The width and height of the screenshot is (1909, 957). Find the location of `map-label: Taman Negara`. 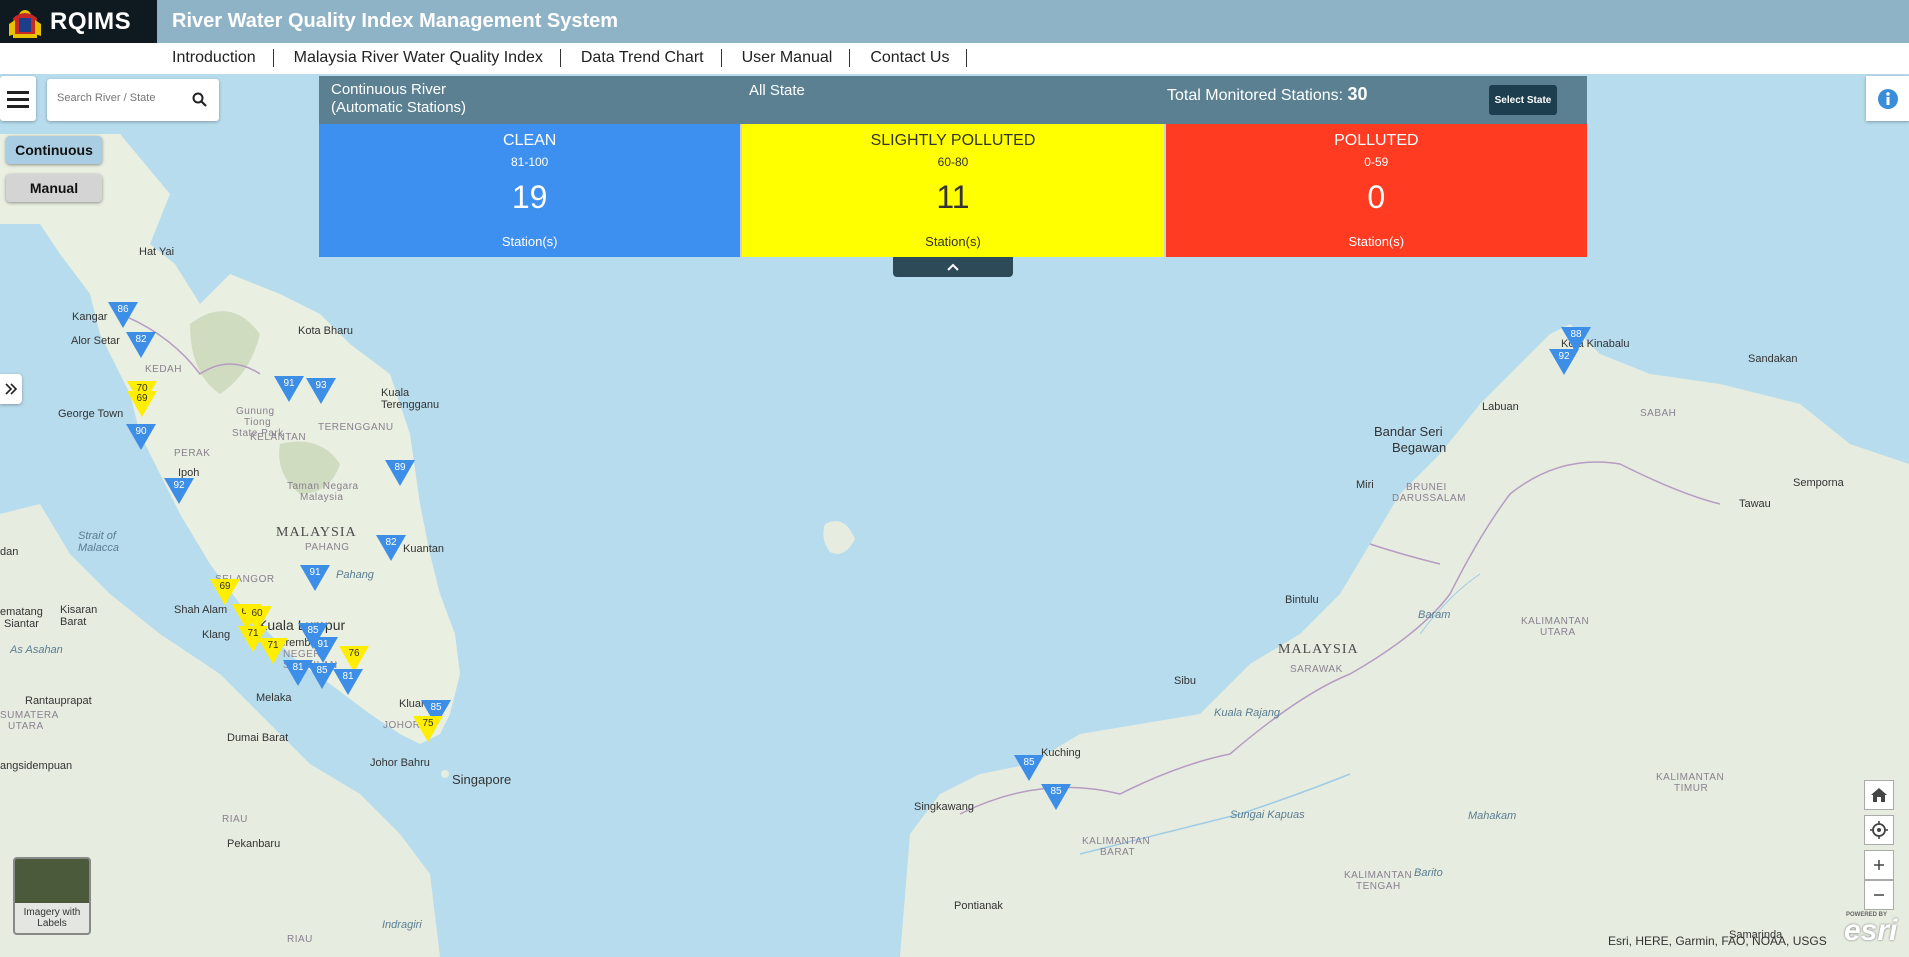

map-label: Taman Negara is located at coordinates (323, 486).